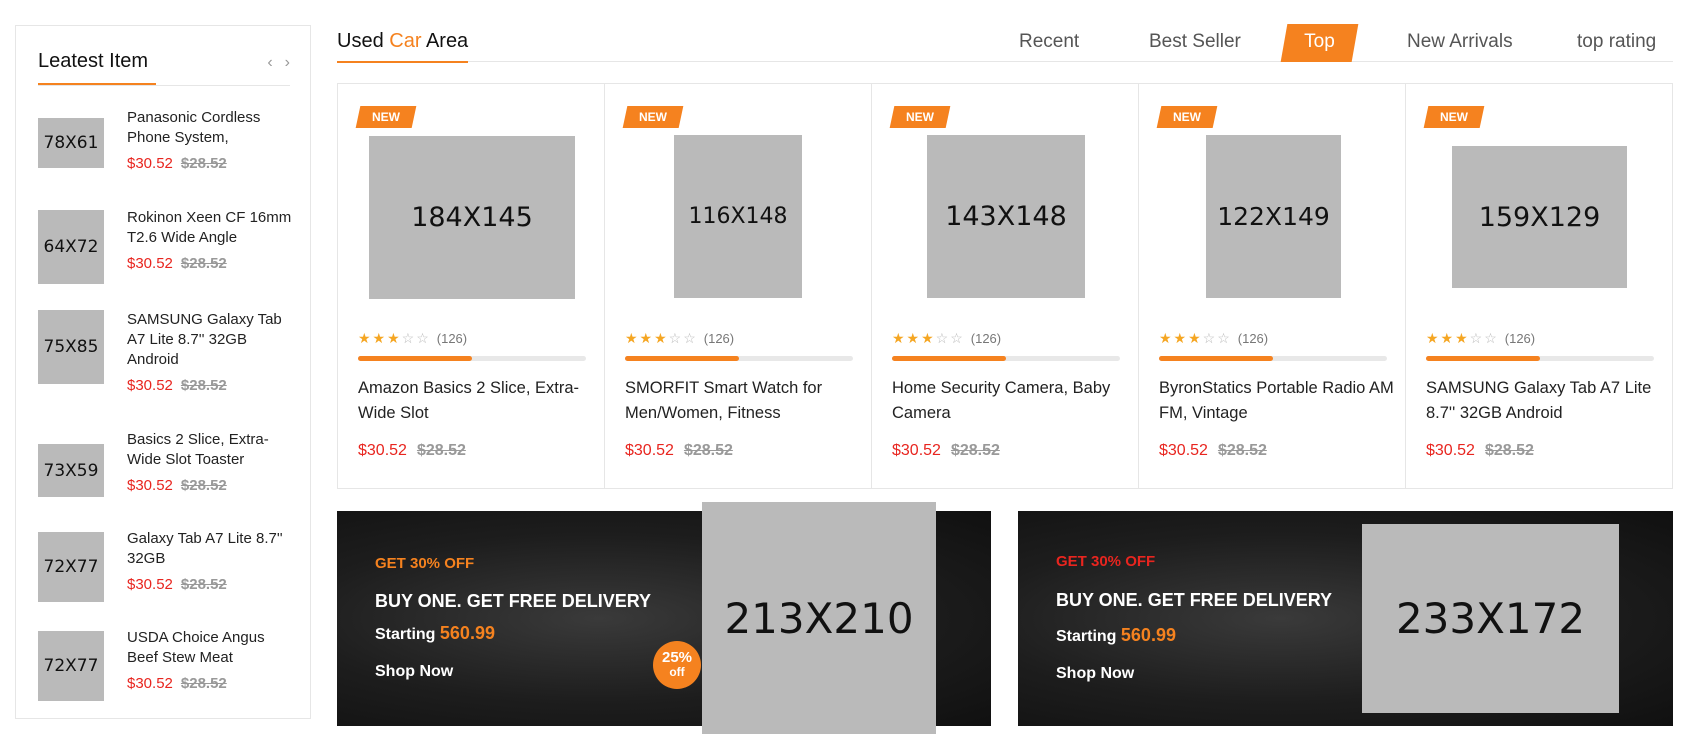 Image resolution: width=1689 pixels, height=743 pixels. What do you see at coordinates (475, 401) in the screenshot?
I see `product-name: Amazon Basics 2 Slice, Extra-Wide Slot` at bounding box center [475, 401].